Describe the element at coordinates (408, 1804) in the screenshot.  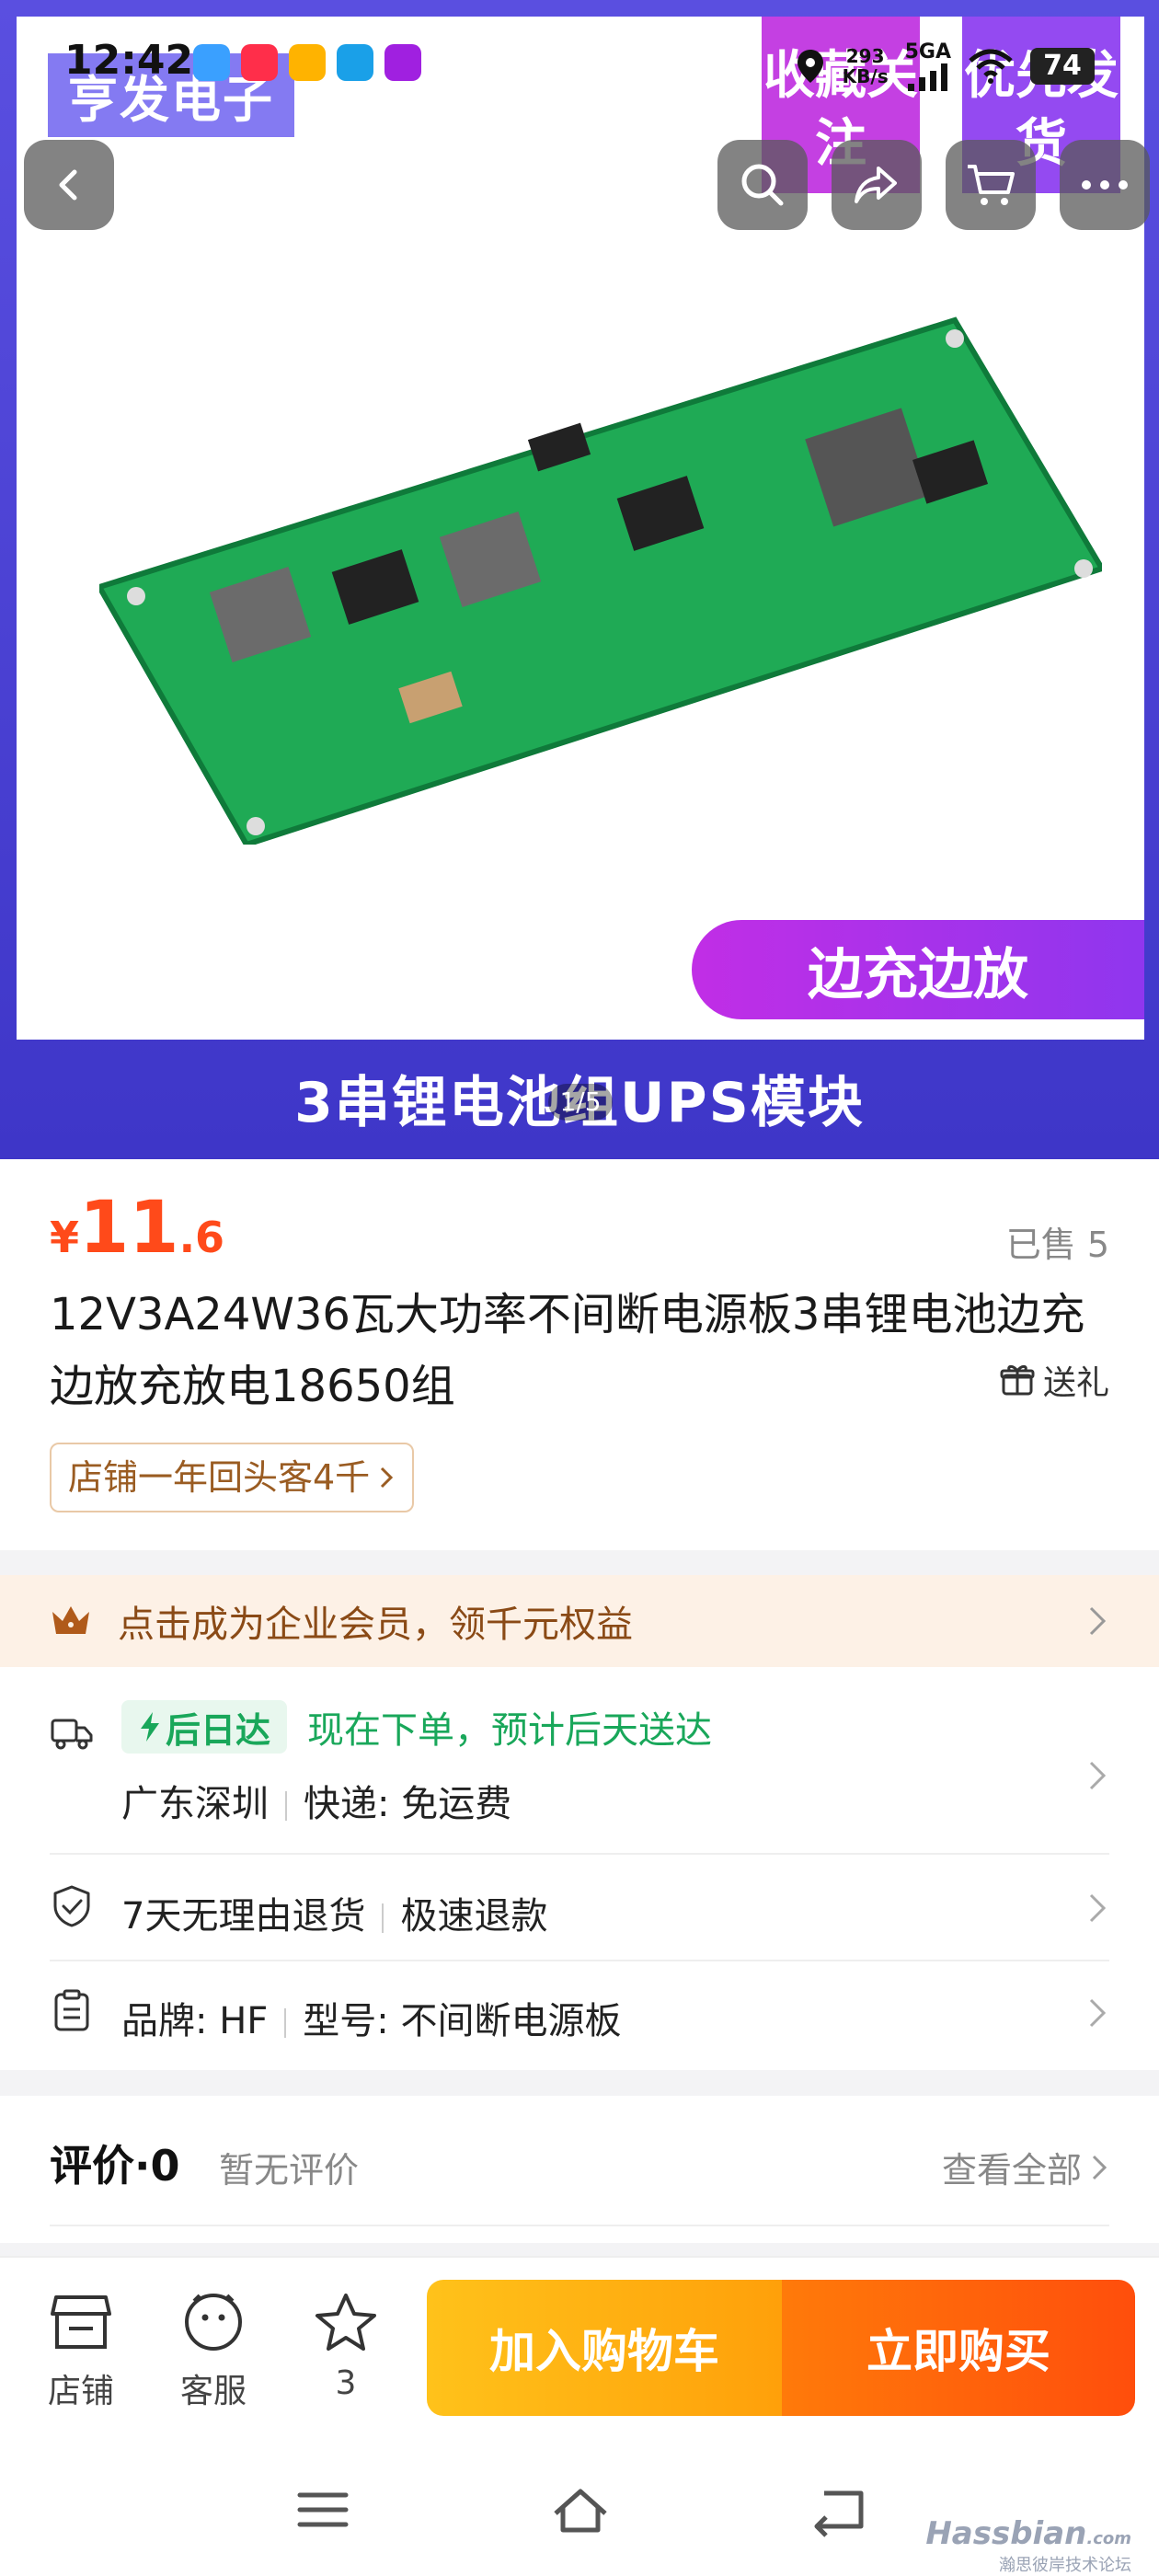
I see `shipping-fee: 快递: 免运费` at that location.